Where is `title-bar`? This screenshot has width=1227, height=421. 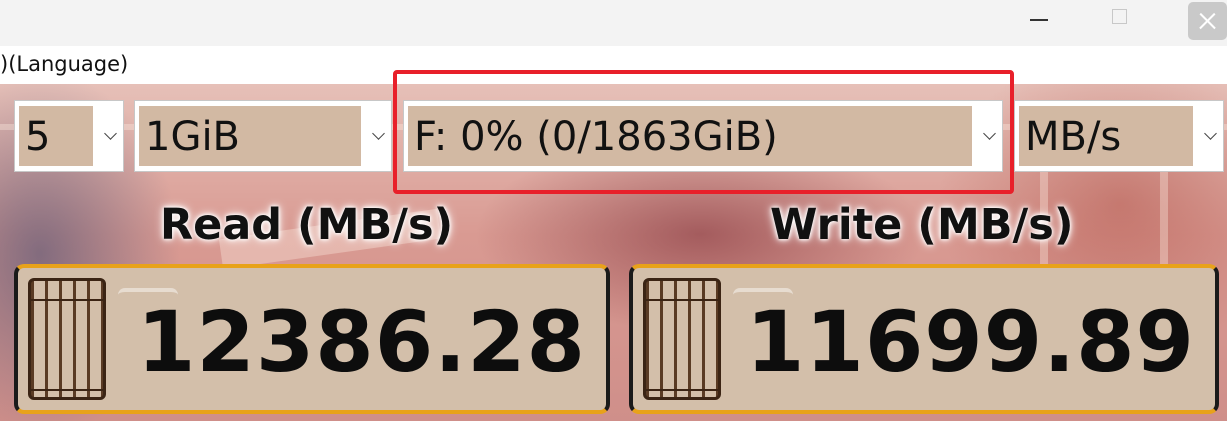 title-bar is located at coordinates (613, 23).